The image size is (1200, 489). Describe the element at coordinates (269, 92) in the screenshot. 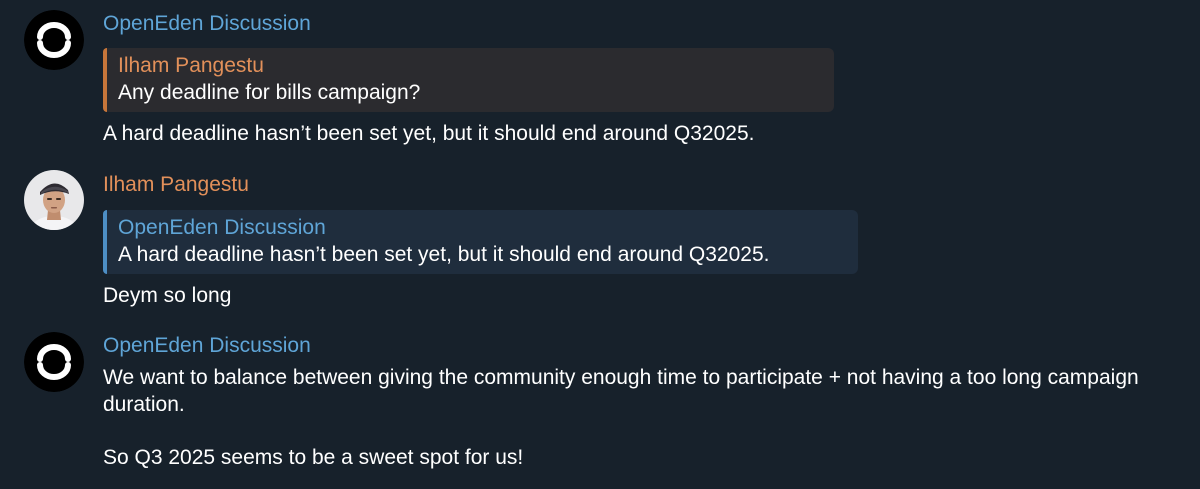

I see `reply-quote-text: Any deadline for bills campaign?` at that location.